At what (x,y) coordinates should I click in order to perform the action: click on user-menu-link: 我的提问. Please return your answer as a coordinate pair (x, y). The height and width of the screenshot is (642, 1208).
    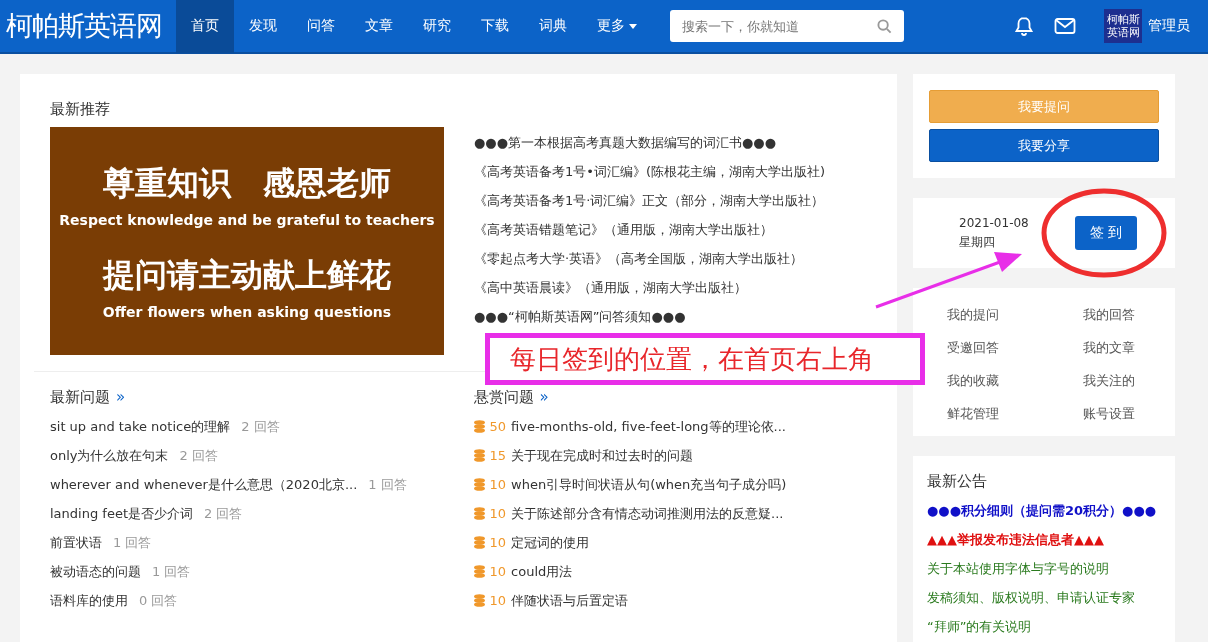
    Looking at the image, I should click on (1015, 314).